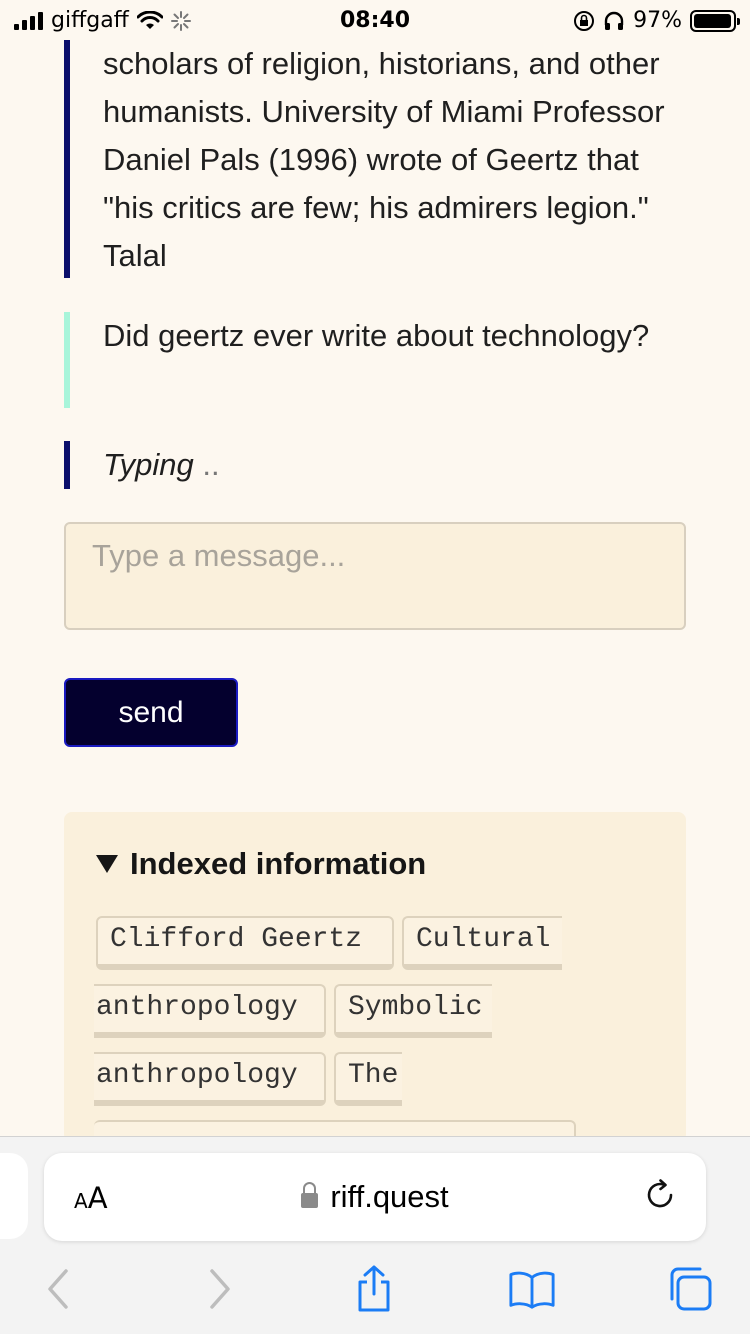  I want to click on typing-label: Typing, so click(148, 464).